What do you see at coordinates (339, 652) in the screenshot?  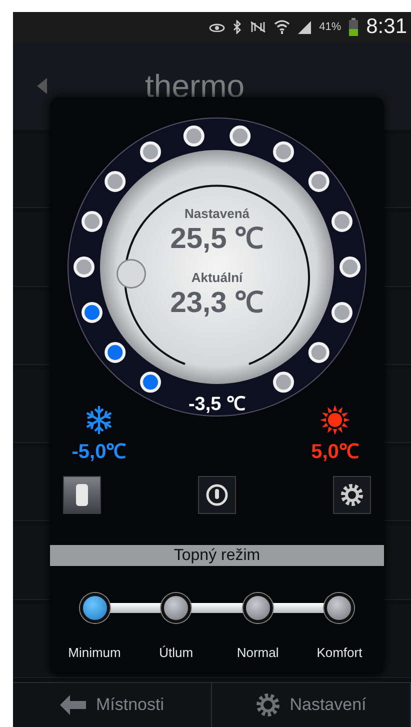 I see `mode-label: Komfort` at bounding box center [339, 652].